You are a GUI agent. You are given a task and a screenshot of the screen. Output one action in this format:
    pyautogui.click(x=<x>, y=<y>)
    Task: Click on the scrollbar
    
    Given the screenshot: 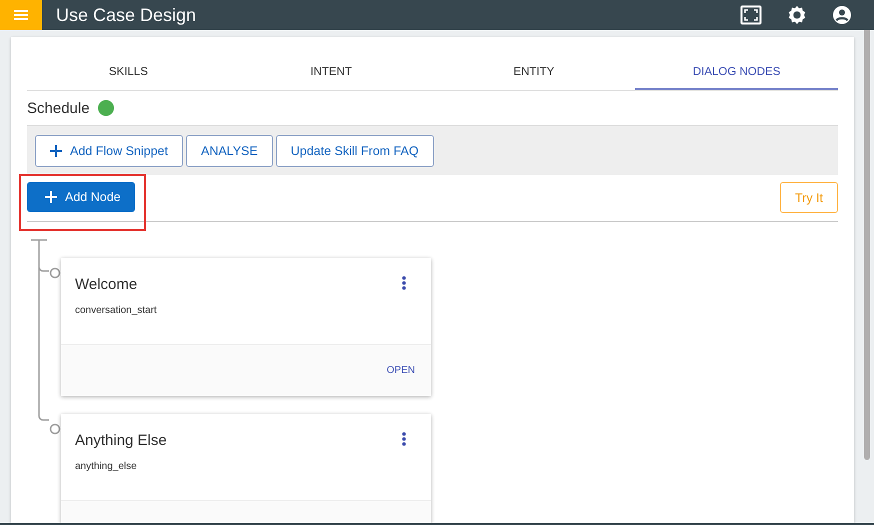 What is the action you would take?
    pyautogui.click(x=867, y=245)
    